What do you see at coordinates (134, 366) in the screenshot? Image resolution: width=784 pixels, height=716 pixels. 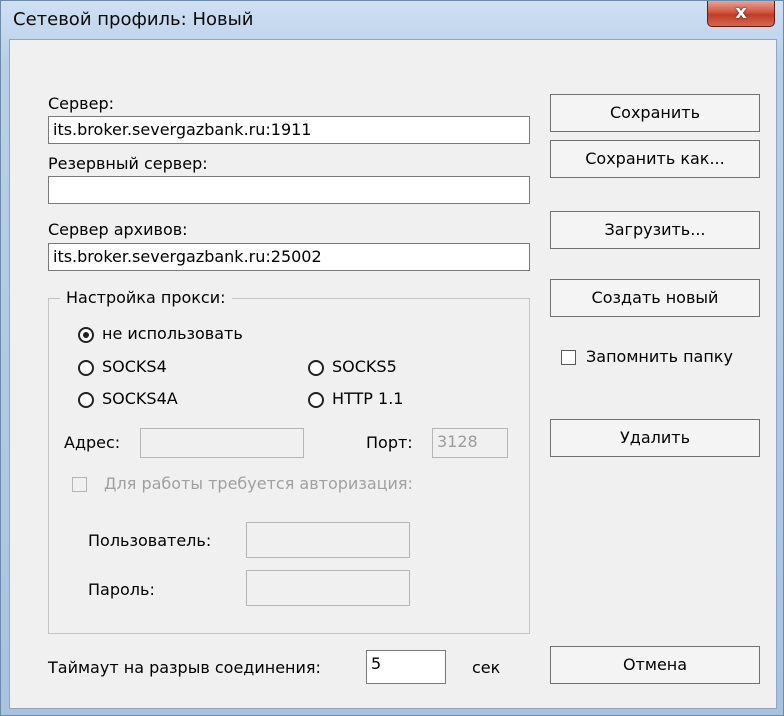 I see `radio-socks4-label: SOCKS4` at bounding box center [134, 366].